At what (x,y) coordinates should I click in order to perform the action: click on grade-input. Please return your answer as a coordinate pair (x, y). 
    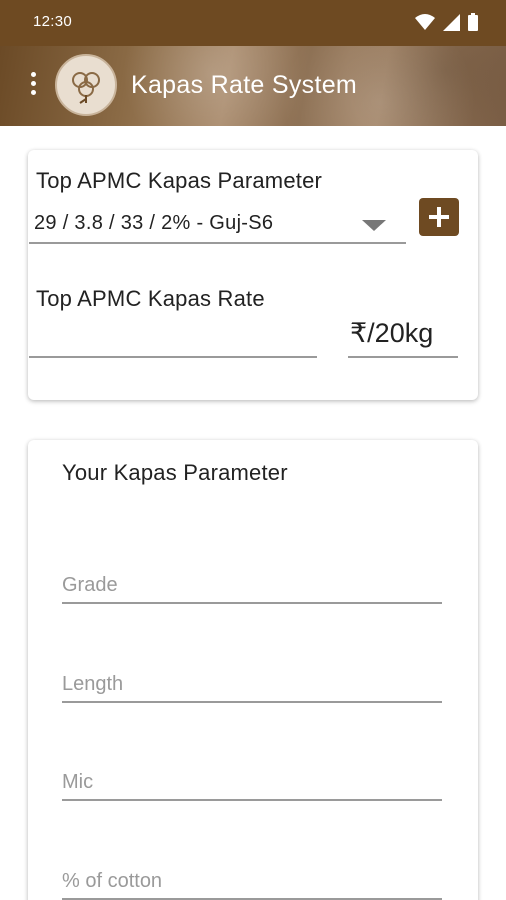
    Looking at the image, I should click on (252, 585).